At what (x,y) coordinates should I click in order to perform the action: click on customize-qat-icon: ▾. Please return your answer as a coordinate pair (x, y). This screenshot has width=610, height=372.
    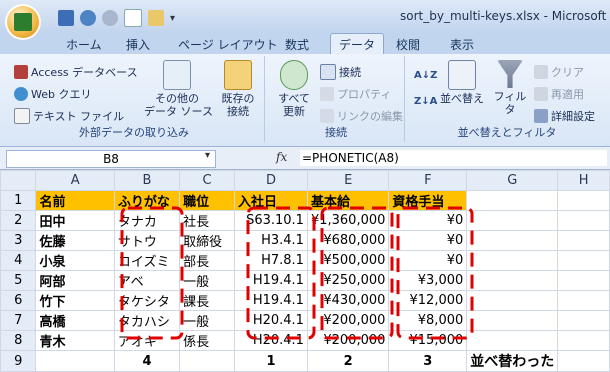
    Looking at the image, I should click on (172, 18).